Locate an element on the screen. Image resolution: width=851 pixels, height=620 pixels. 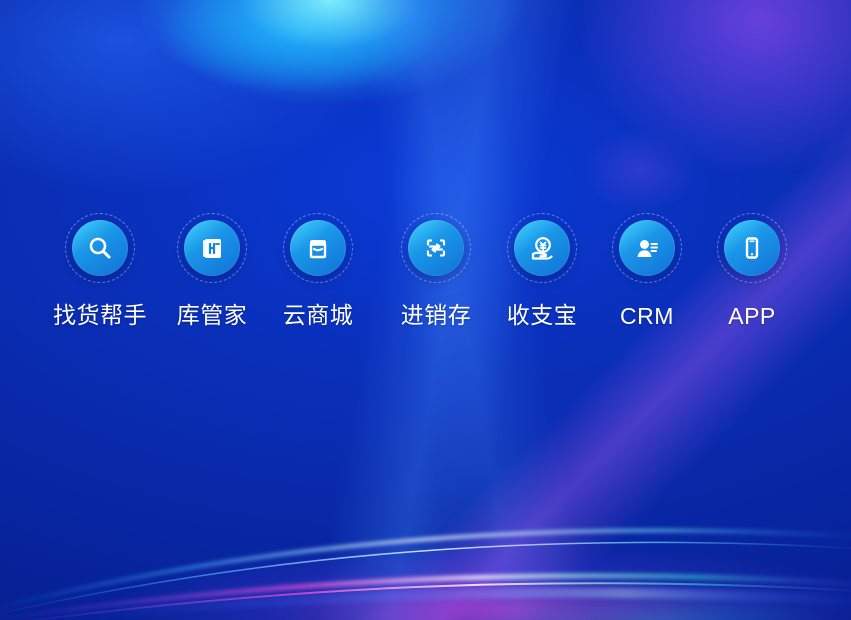
coin-hand-icon is located at coordinates (542, 248).